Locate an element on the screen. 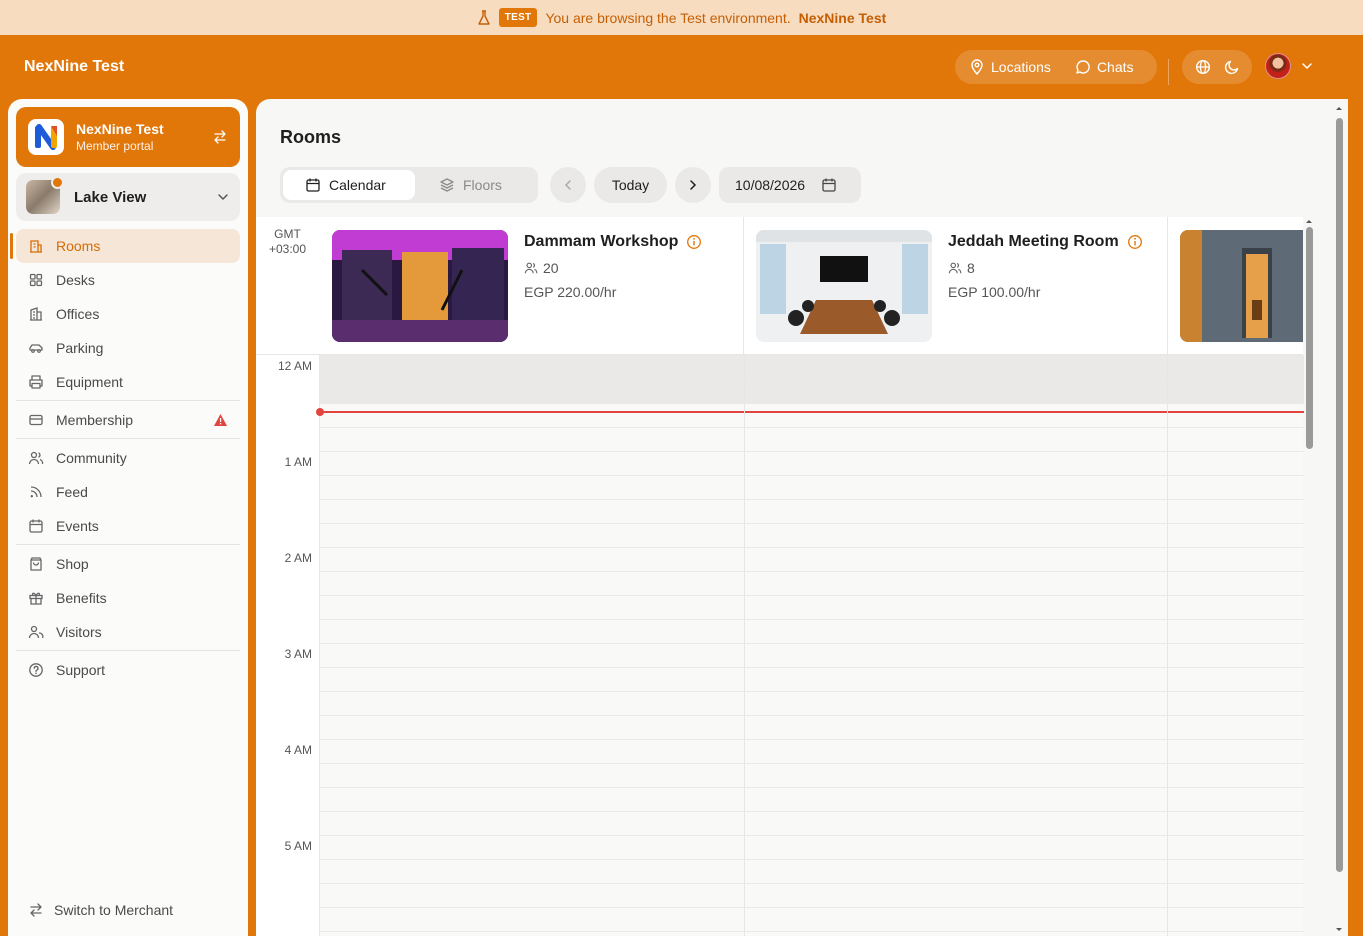  calendar-scrollbar is located at coordinates (1309, 574).